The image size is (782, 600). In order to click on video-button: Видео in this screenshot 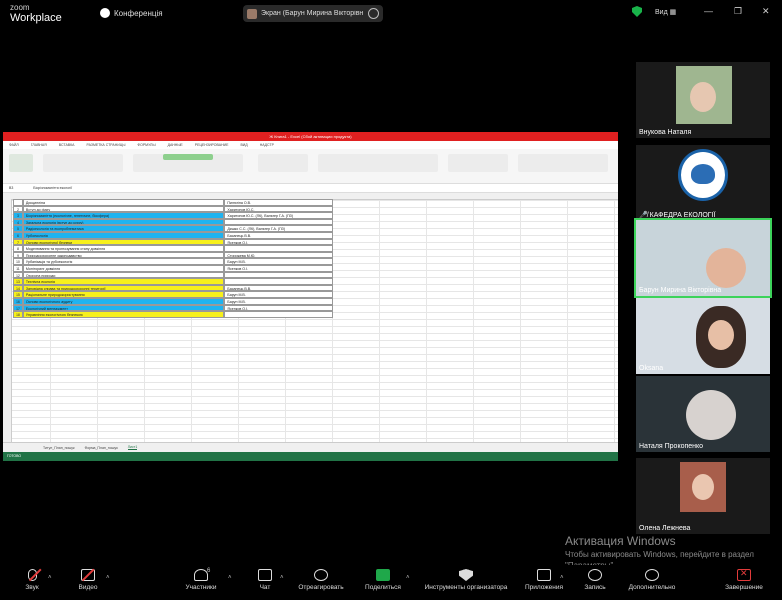, I will do `click(88, 580)`.